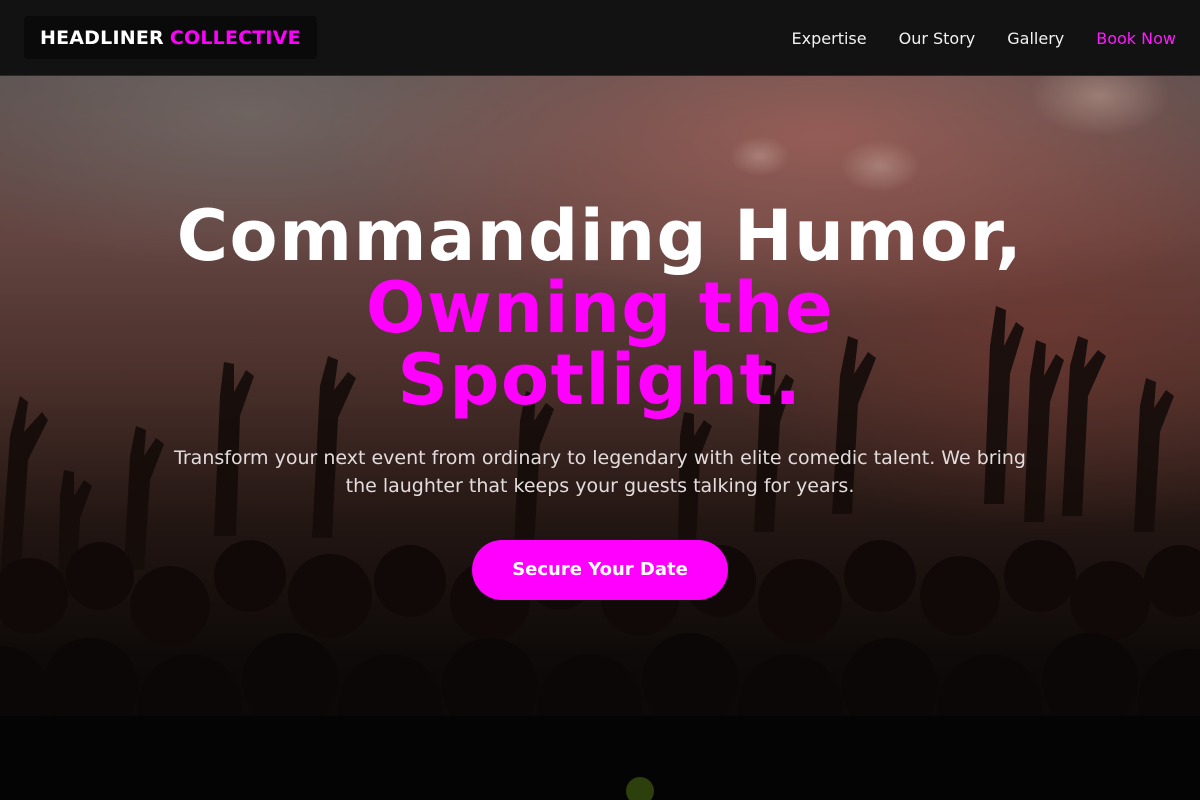 This screenshot has height=800, width=1200. I want to click on nav-book-now: Book Now, so click(1136, 38).